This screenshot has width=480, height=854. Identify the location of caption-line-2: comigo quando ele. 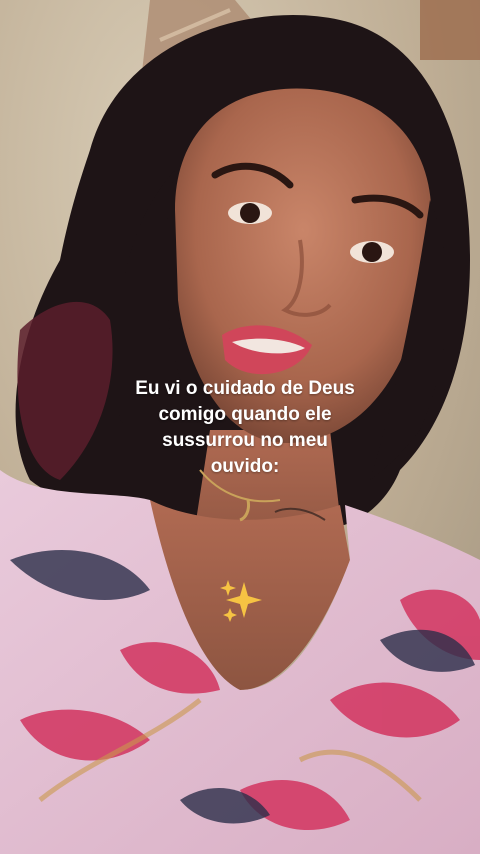
(245, 414).